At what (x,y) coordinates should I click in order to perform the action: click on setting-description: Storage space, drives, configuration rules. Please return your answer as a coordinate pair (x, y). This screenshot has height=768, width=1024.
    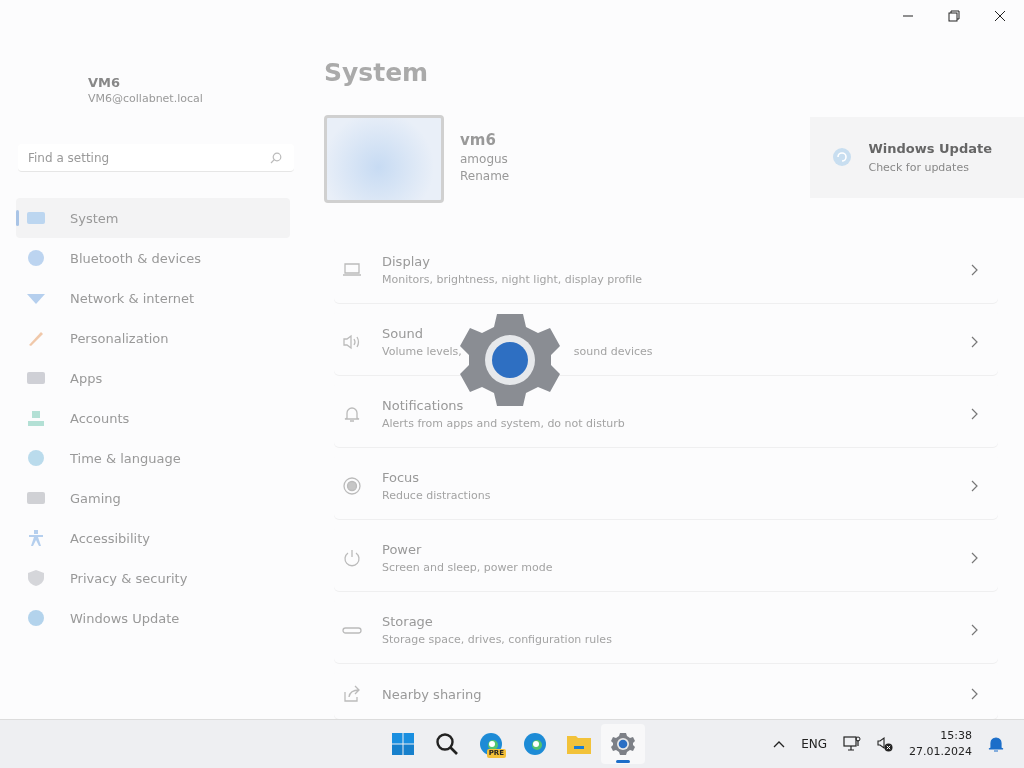
    Looking at the image, I should click on (497, 639).